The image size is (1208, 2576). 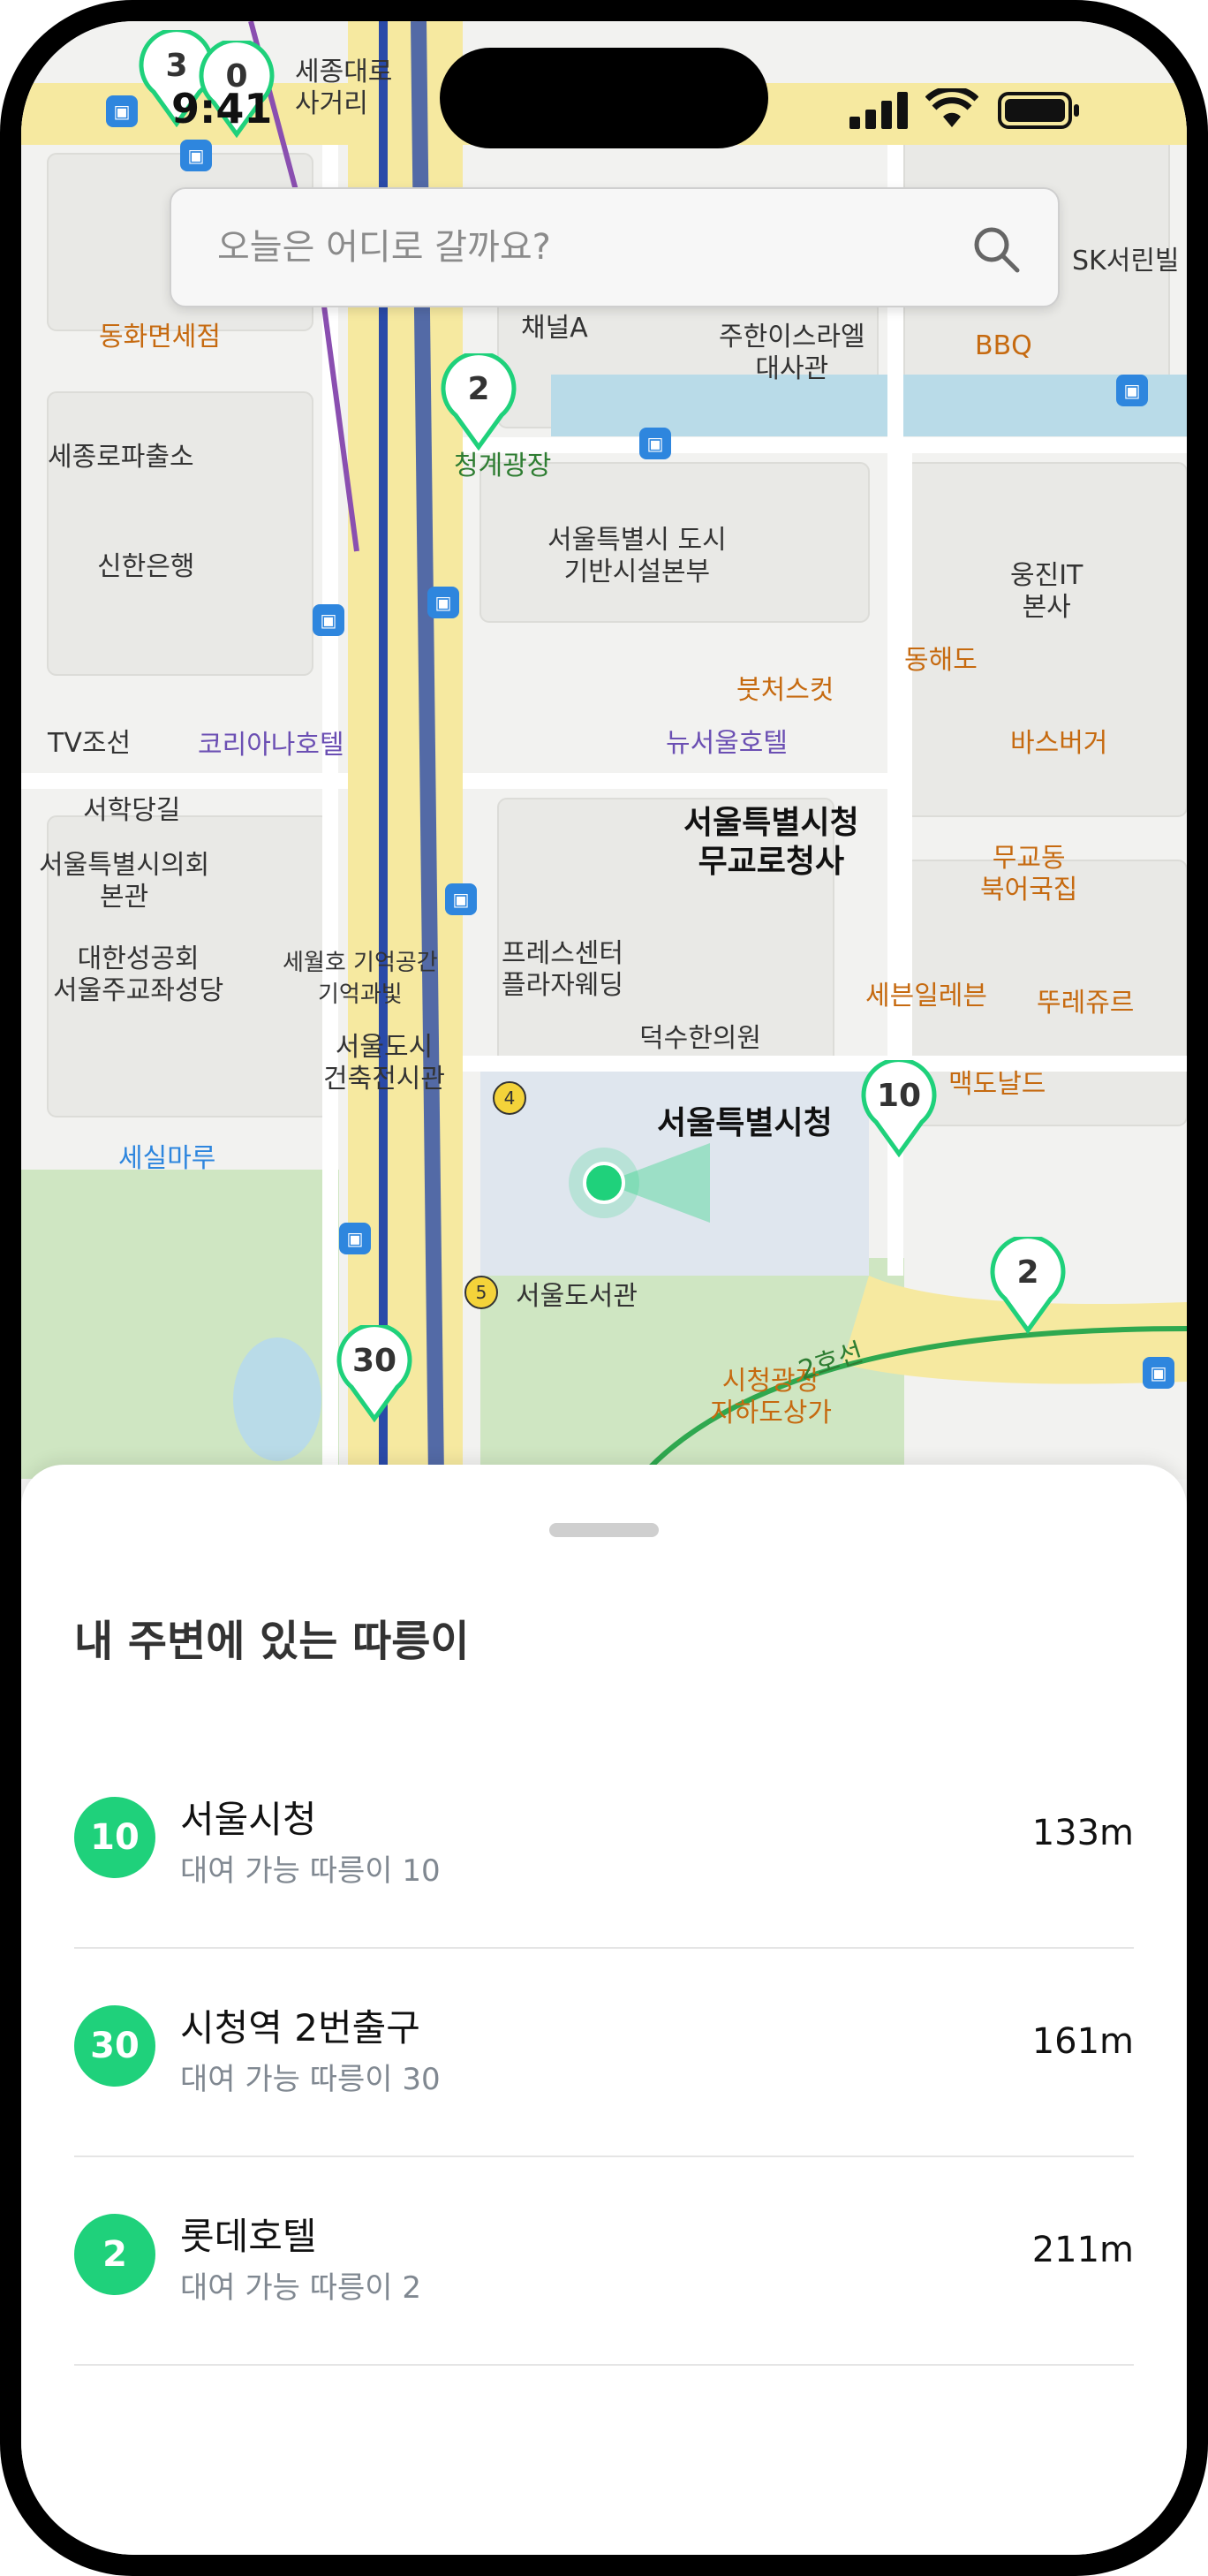 What do you see at coordinates (1046, 592) in the screenshot?
I see `map-label-woongjin: 웅진IT 본사` at bounding box center [1046, 592].